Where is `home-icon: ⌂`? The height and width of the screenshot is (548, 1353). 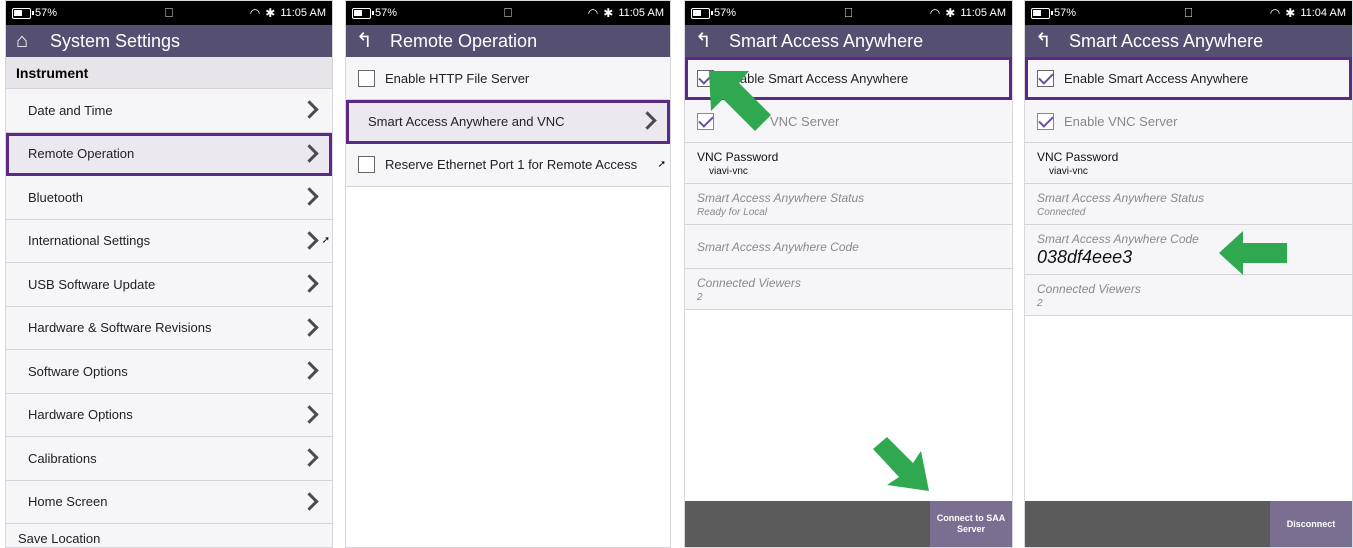 home-icon: ⌂ is located at coordinates (28, 41).